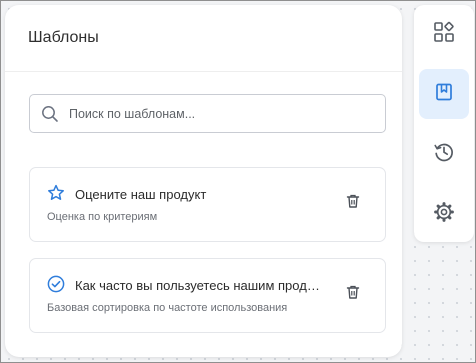  I want to click on search-box, so click(207, 113).